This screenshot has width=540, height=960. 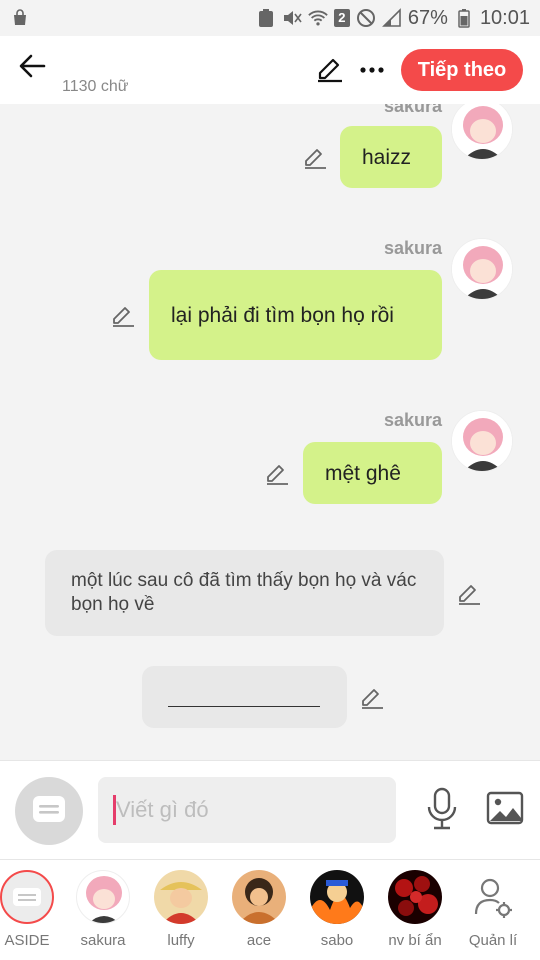 I want to click on arrow-left-icon, so click(x=32, y=68).